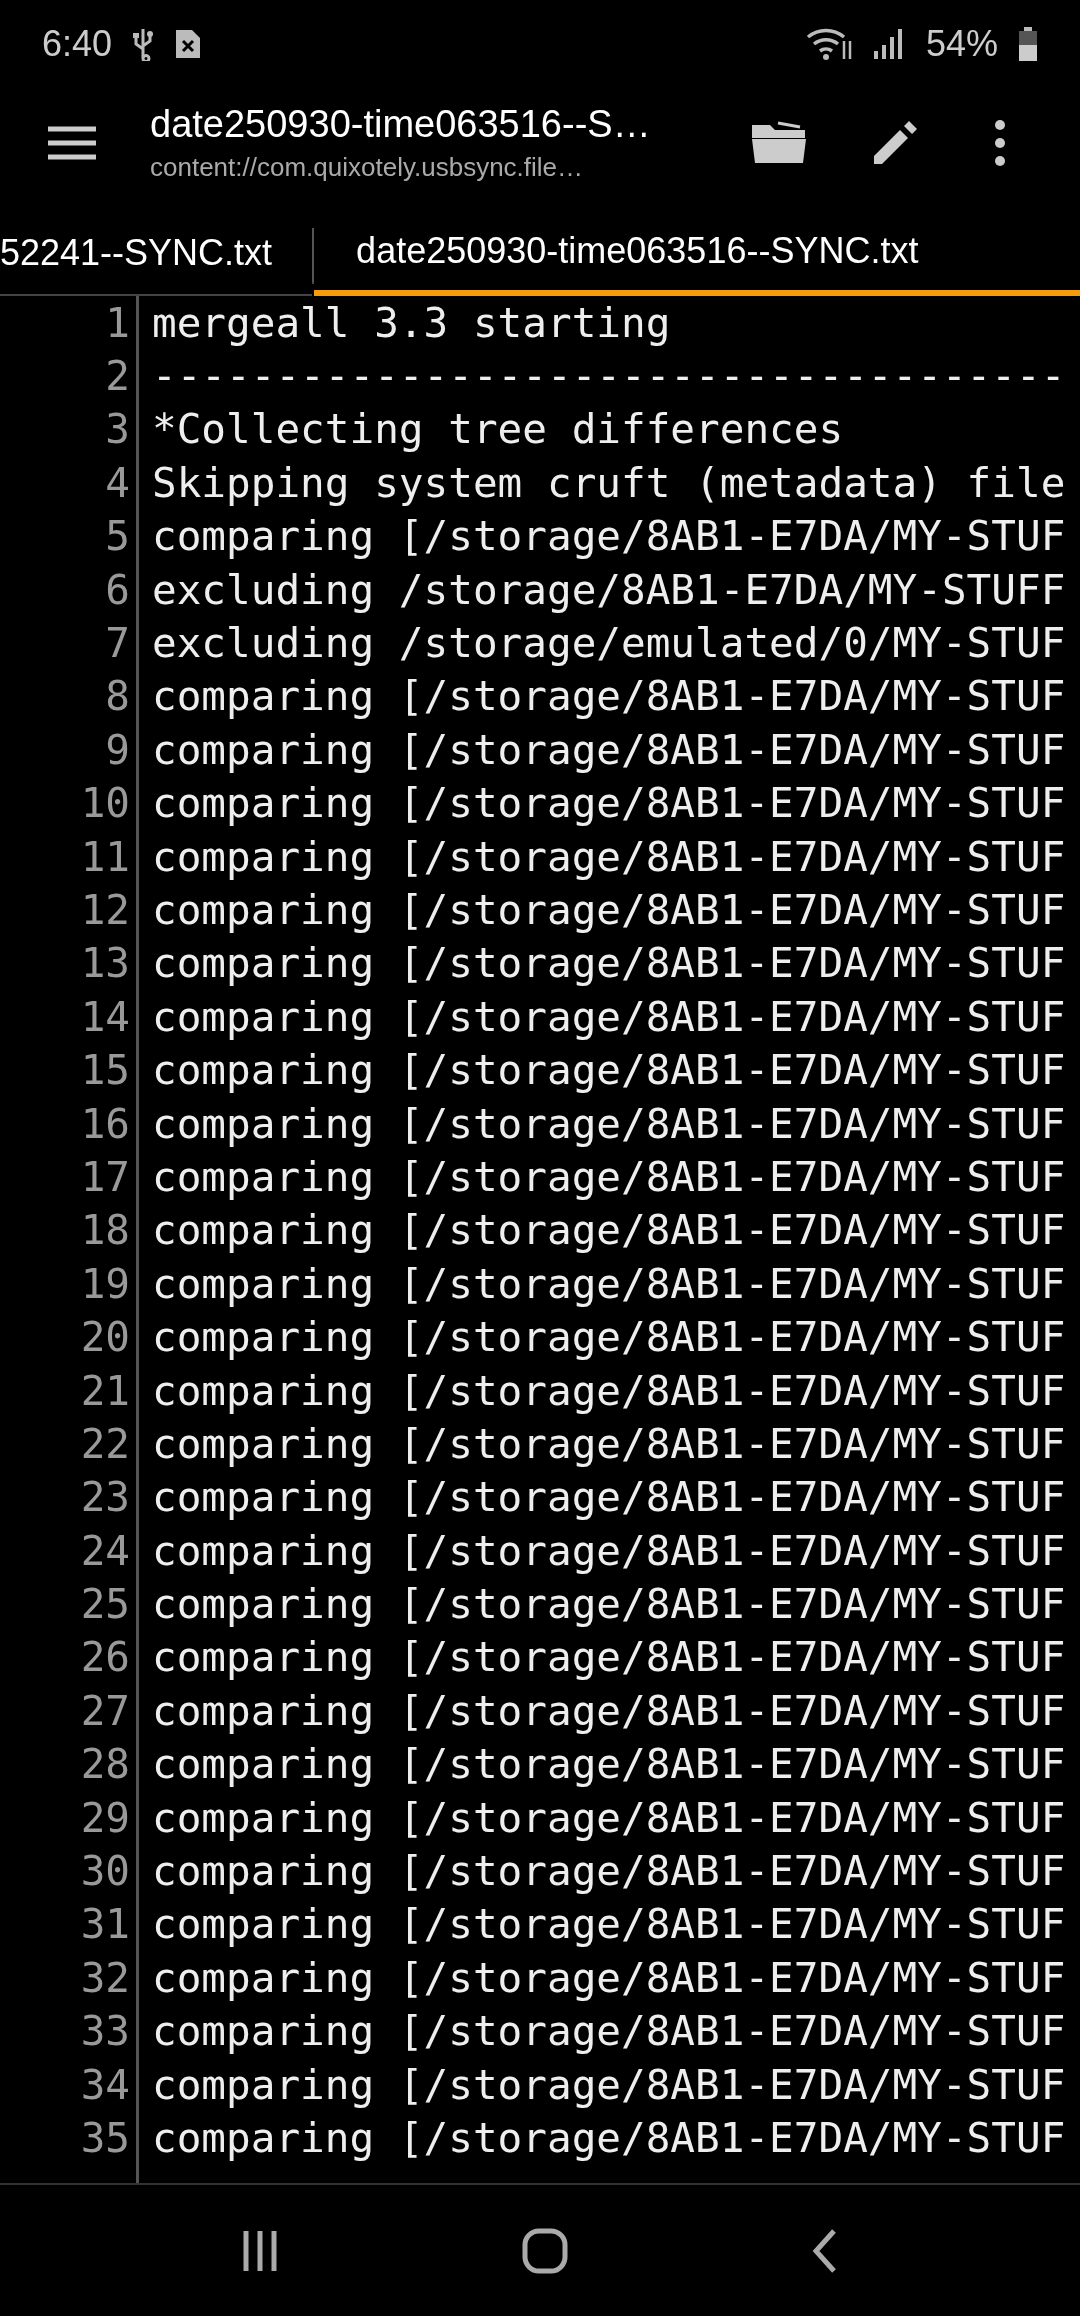 The image size is (1080, 2316). Describe the element at coordinates (104, 1230) in the screenshot. I see `line-number: 18` at that location.